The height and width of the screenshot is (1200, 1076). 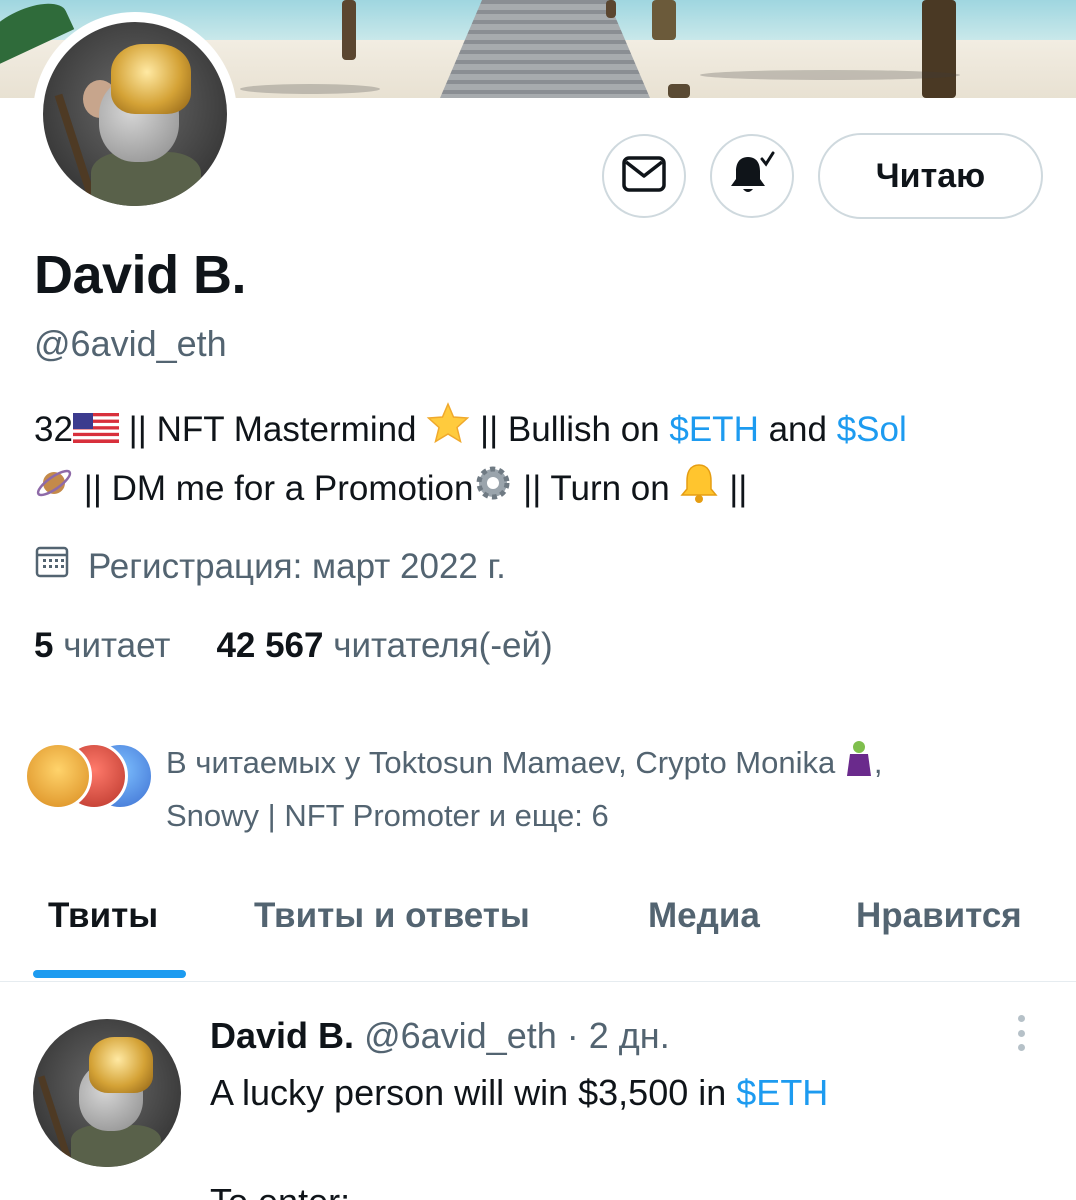 What do you see at coordinates (939, 916) in the screenshot?
I see `tab-likes: Нравится` at bounding box center [939, 916].